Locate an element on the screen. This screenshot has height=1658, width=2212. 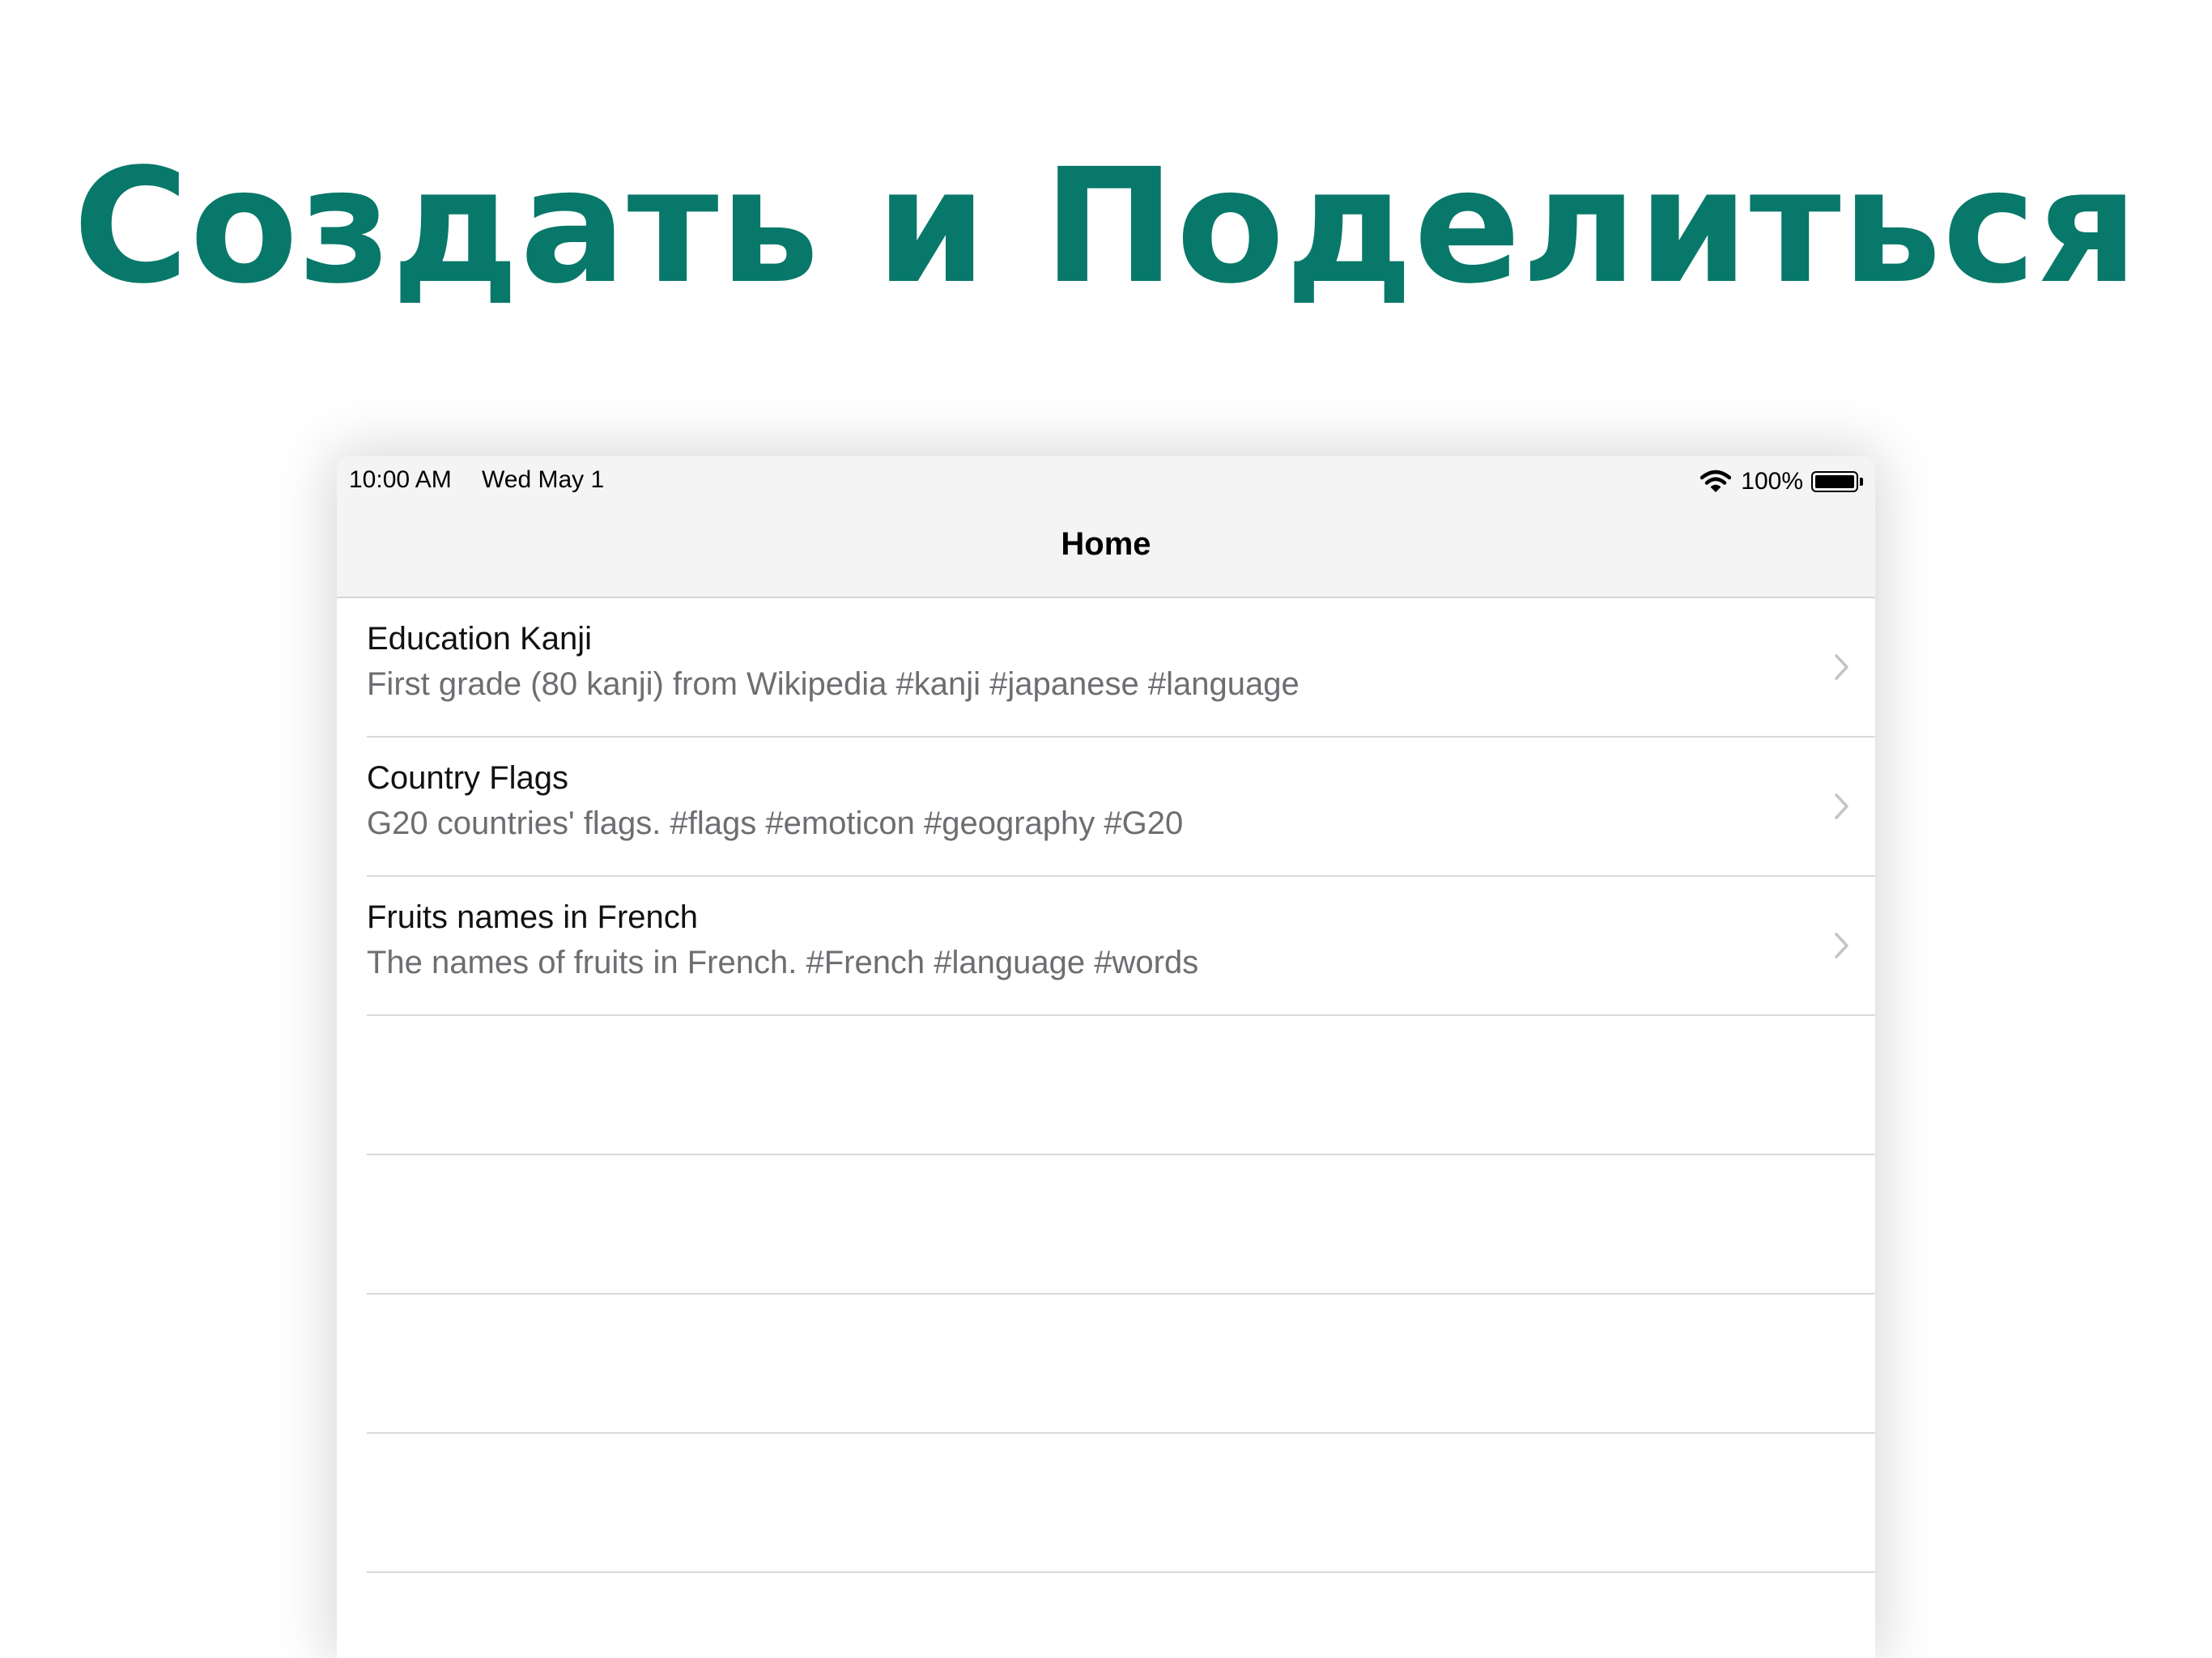
nav-title: Home is located at coordinates (1106, 544).